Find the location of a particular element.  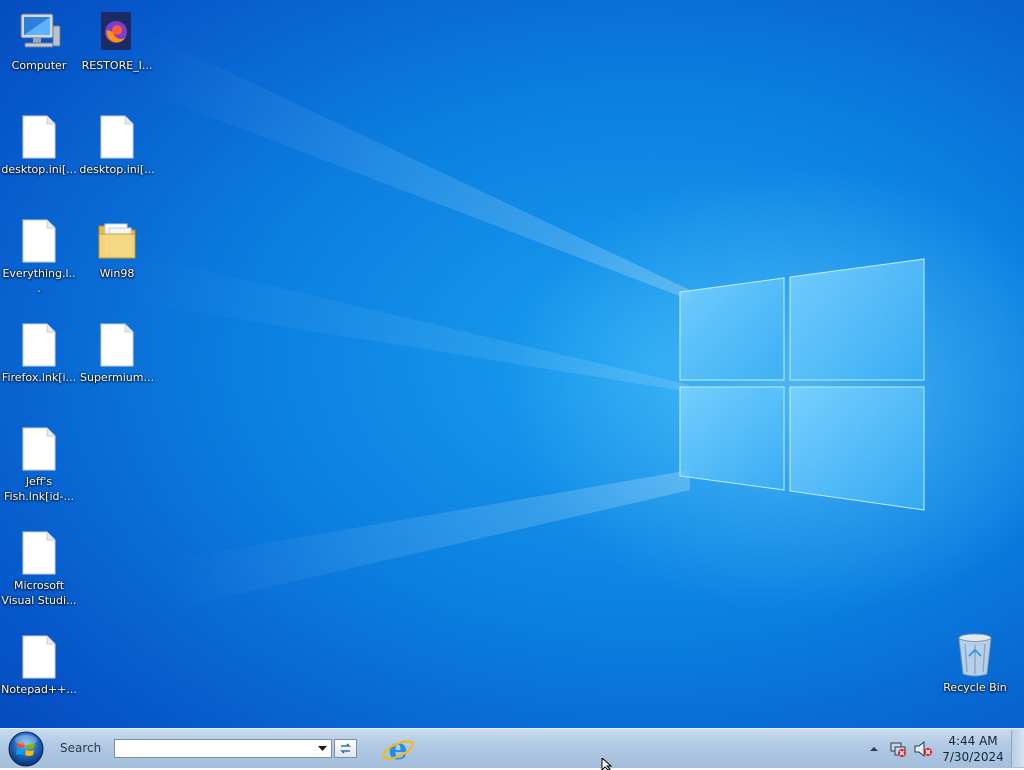

taskbar: Search e 4:44 AM 7/30/2024 is located at coordinates (512, 748).